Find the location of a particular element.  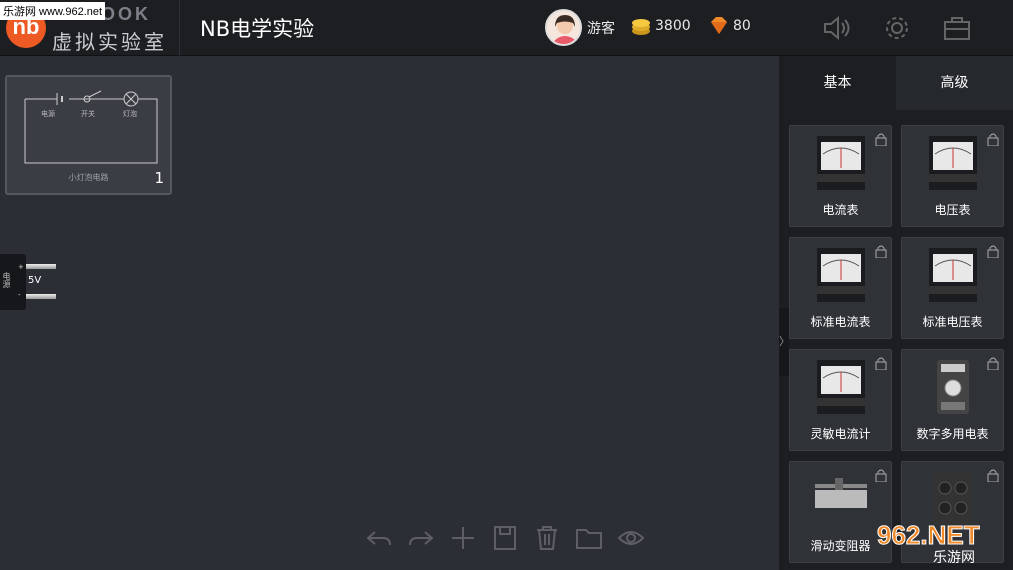

component-label: 电流表 is located at coordinates (840, 210).